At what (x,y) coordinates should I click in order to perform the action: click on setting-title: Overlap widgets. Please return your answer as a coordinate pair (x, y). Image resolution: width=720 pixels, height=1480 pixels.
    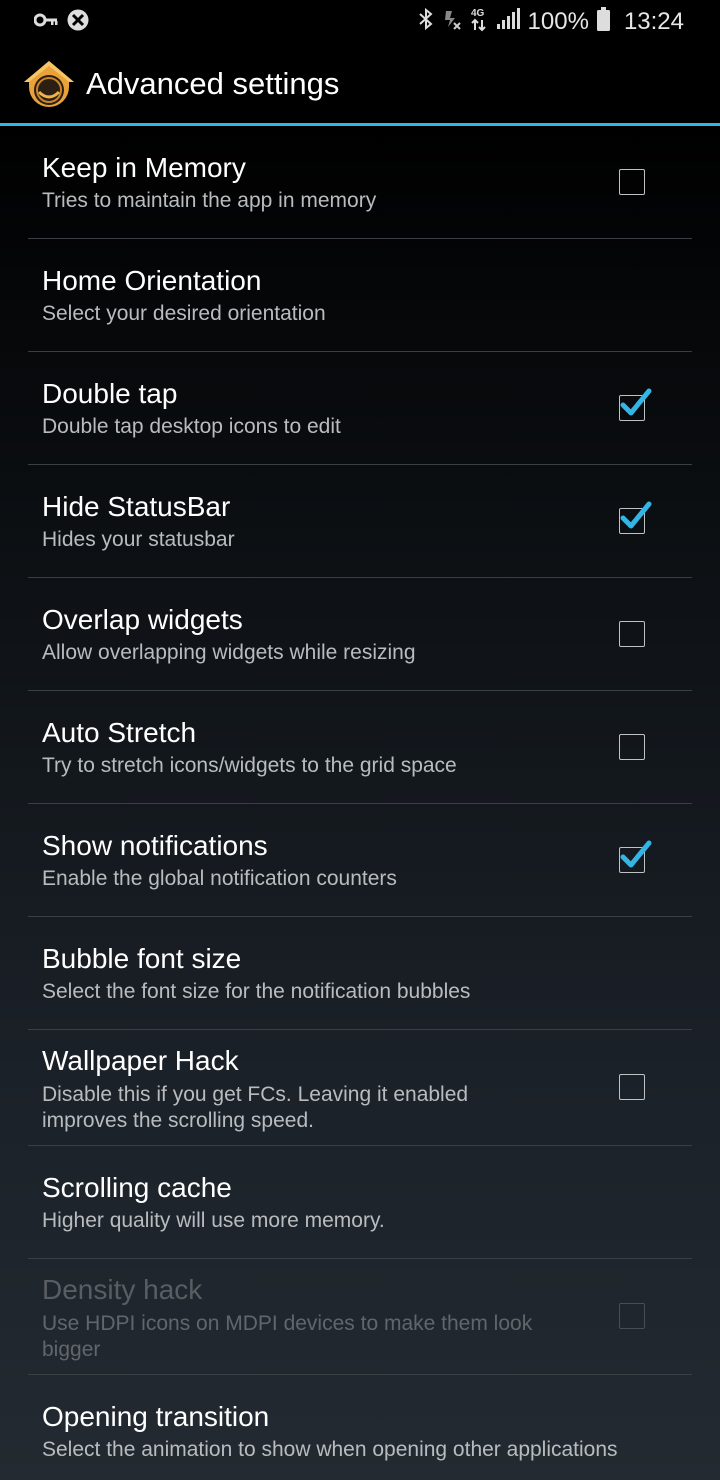
    Looking at the image, I should click on (142, 619).